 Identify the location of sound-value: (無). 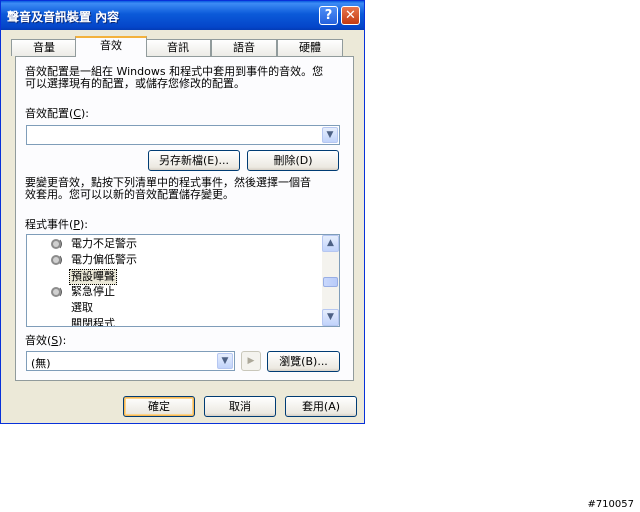
(41, 363).